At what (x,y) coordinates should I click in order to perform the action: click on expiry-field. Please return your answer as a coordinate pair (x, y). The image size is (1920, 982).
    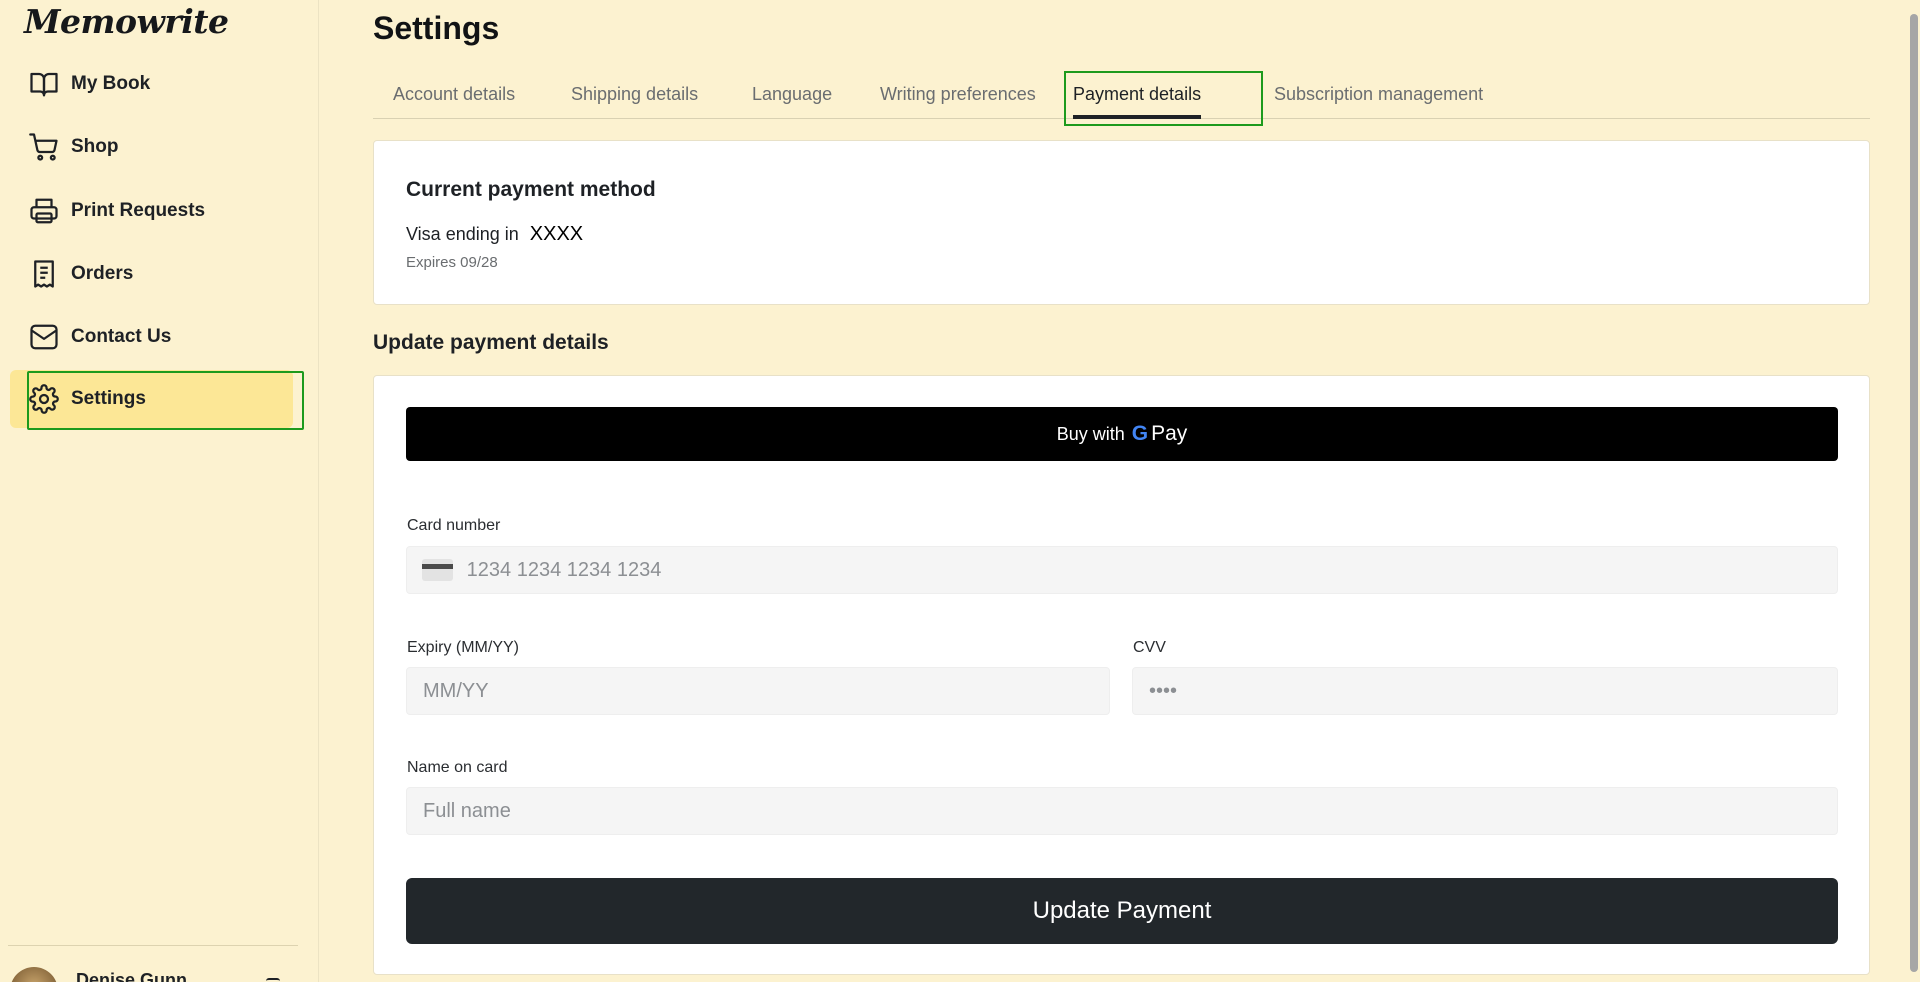
    Looking at the image, I should click on (758, 691).